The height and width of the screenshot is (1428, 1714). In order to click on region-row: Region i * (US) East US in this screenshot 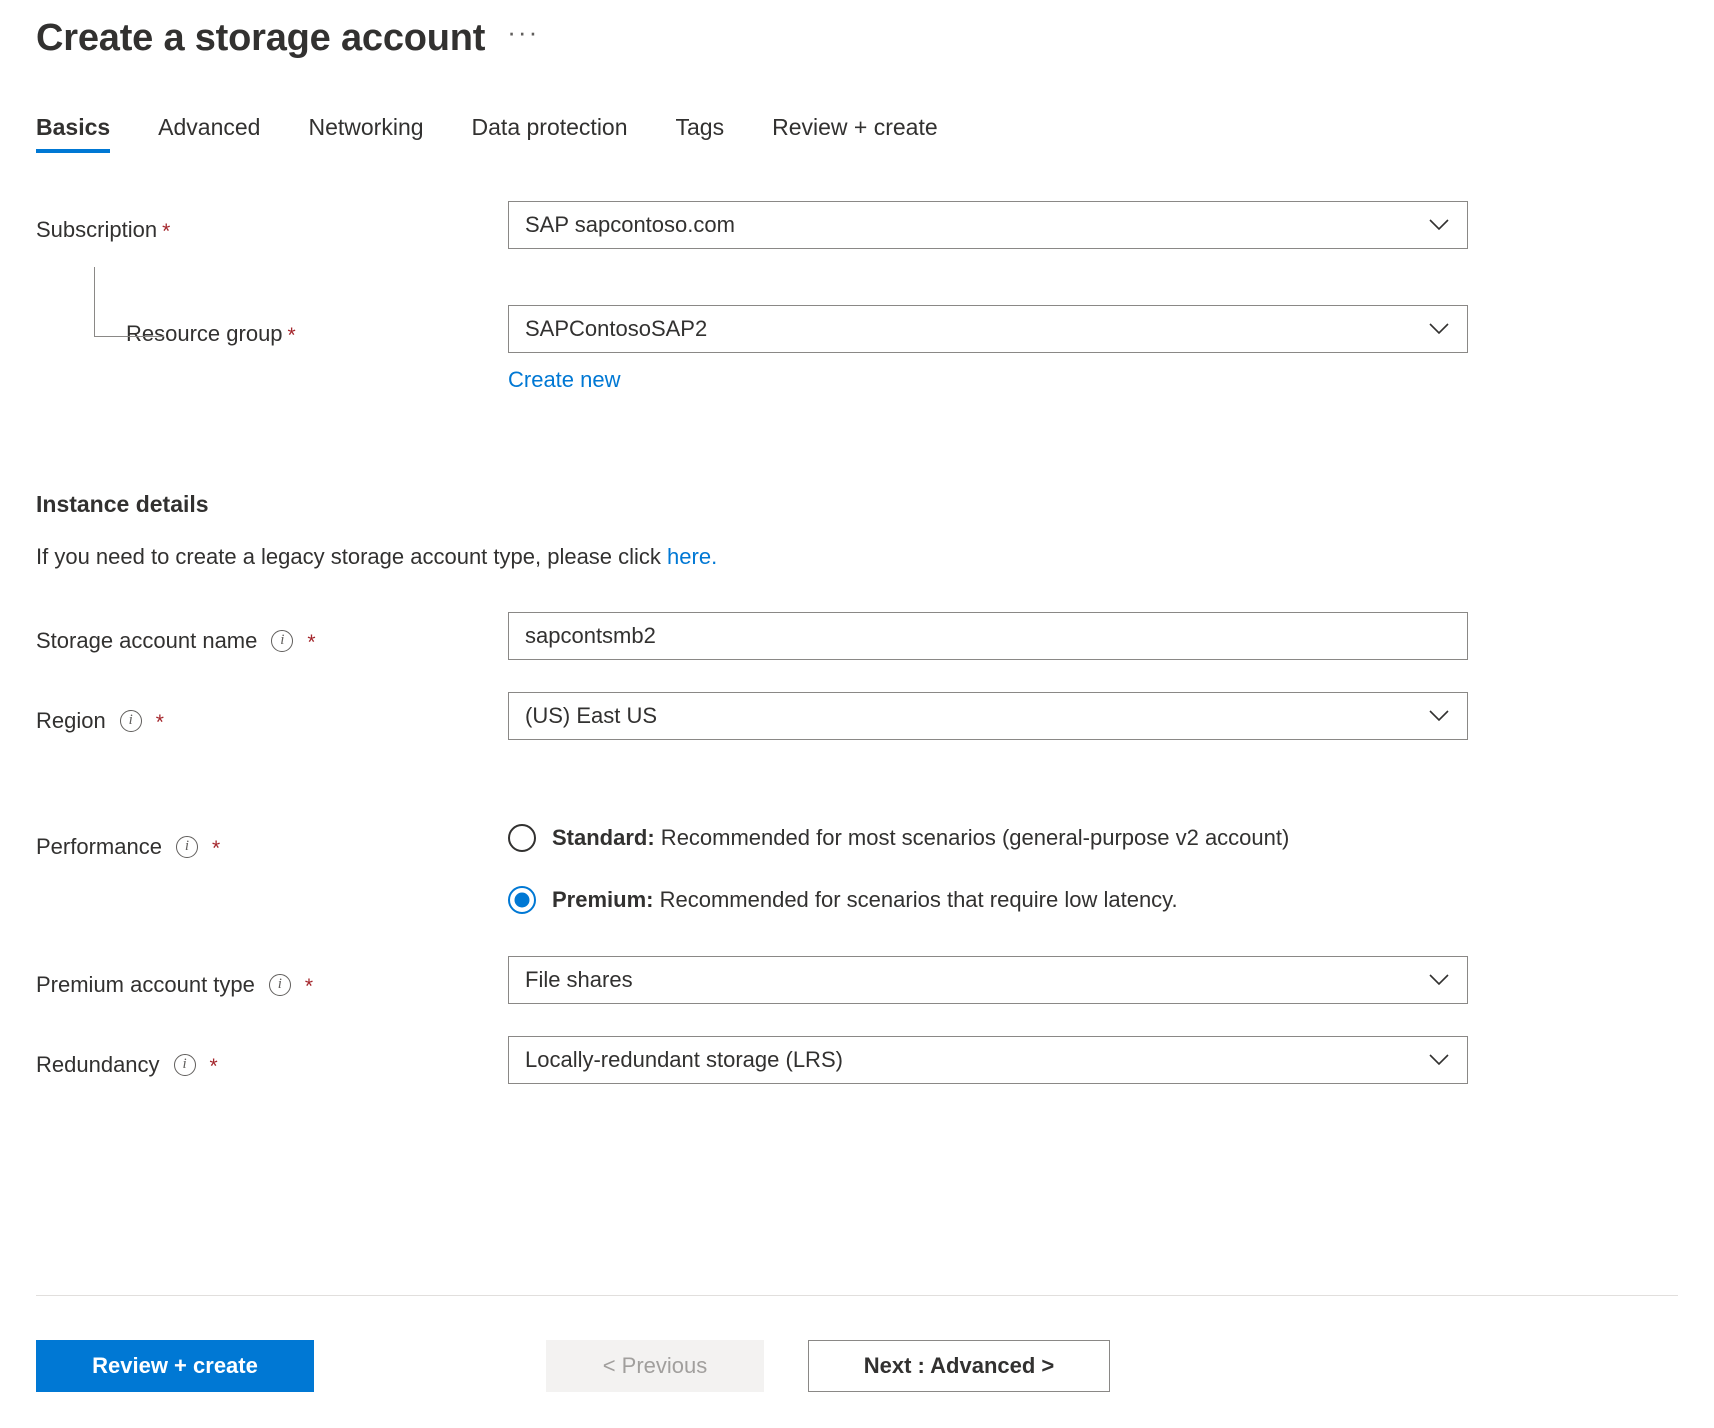, I will do `click(875, 715)`.